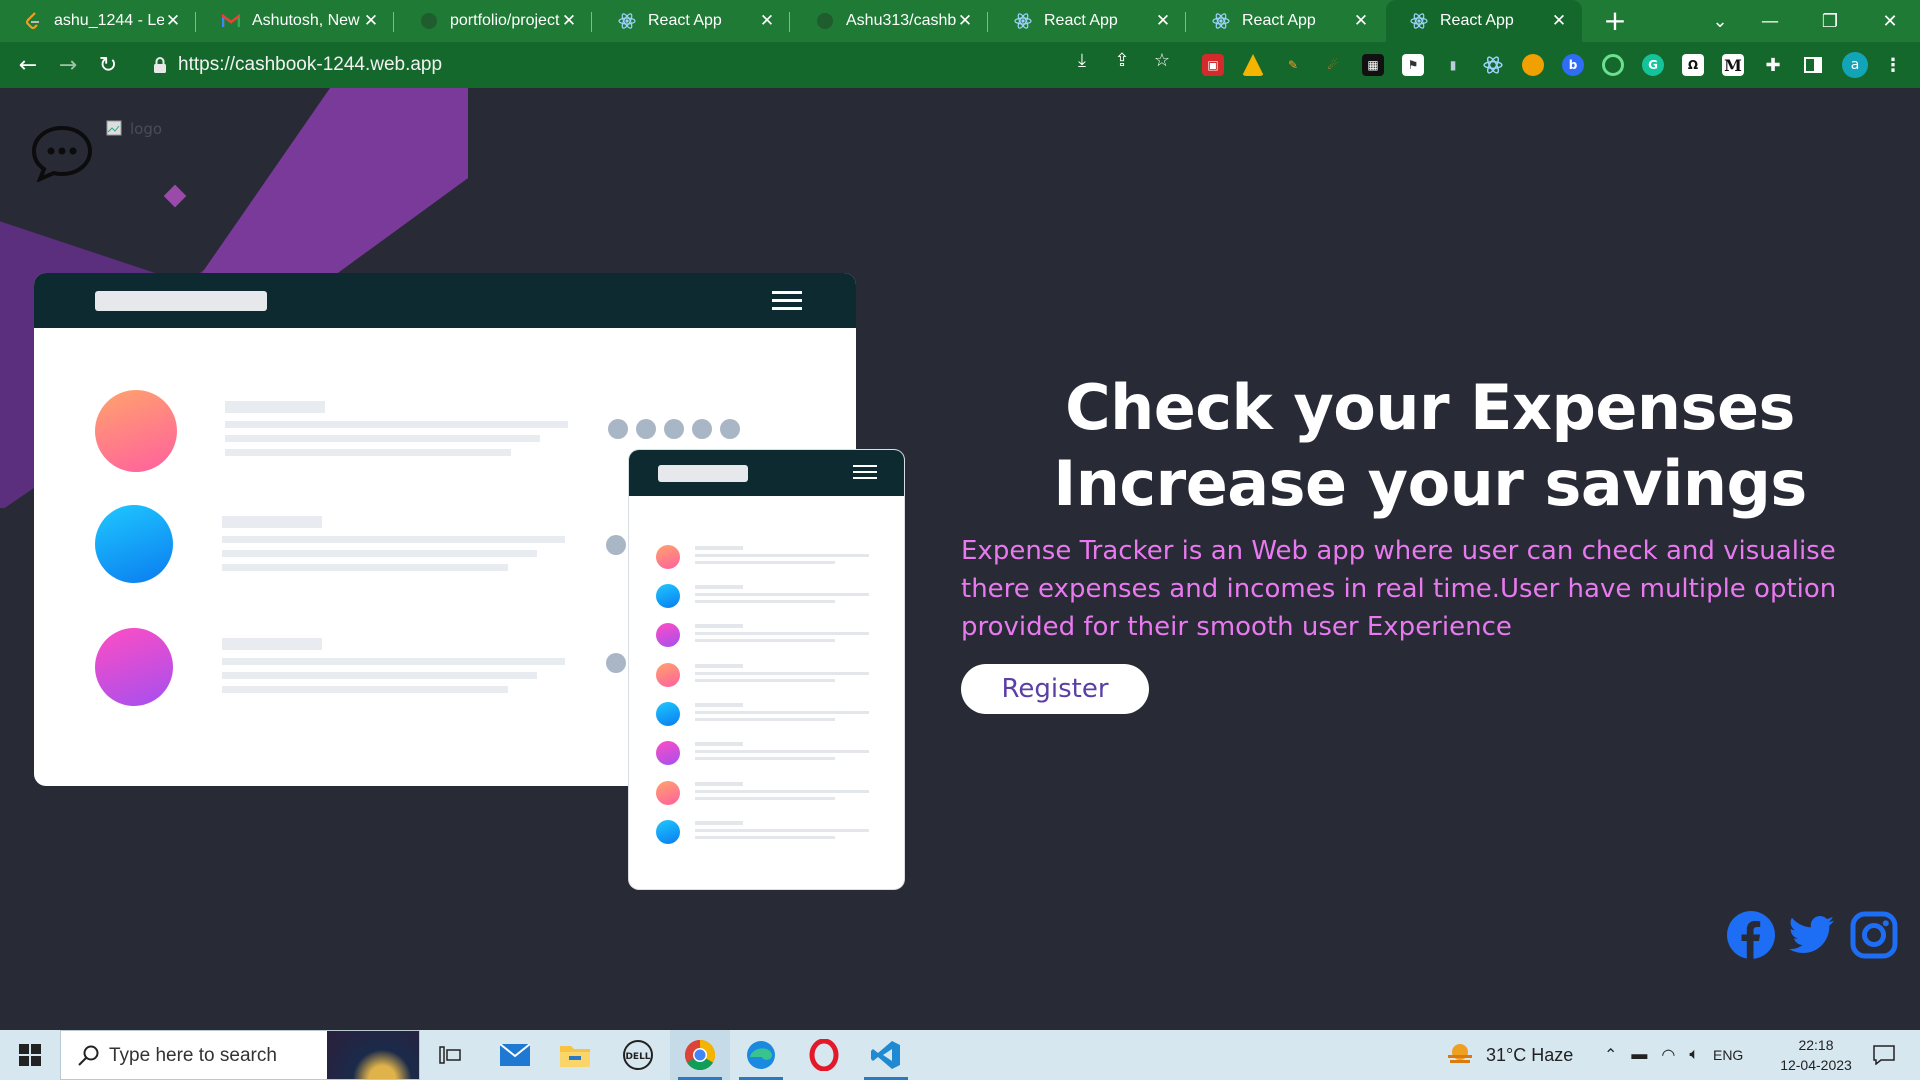 The height and width of the screenshot is (1080, 1920). What do you see at coordinates (657, 65) in the screenshot?
I see `address-bar: https://cashbook-1244.web.app` at bounding box center [657, 65].